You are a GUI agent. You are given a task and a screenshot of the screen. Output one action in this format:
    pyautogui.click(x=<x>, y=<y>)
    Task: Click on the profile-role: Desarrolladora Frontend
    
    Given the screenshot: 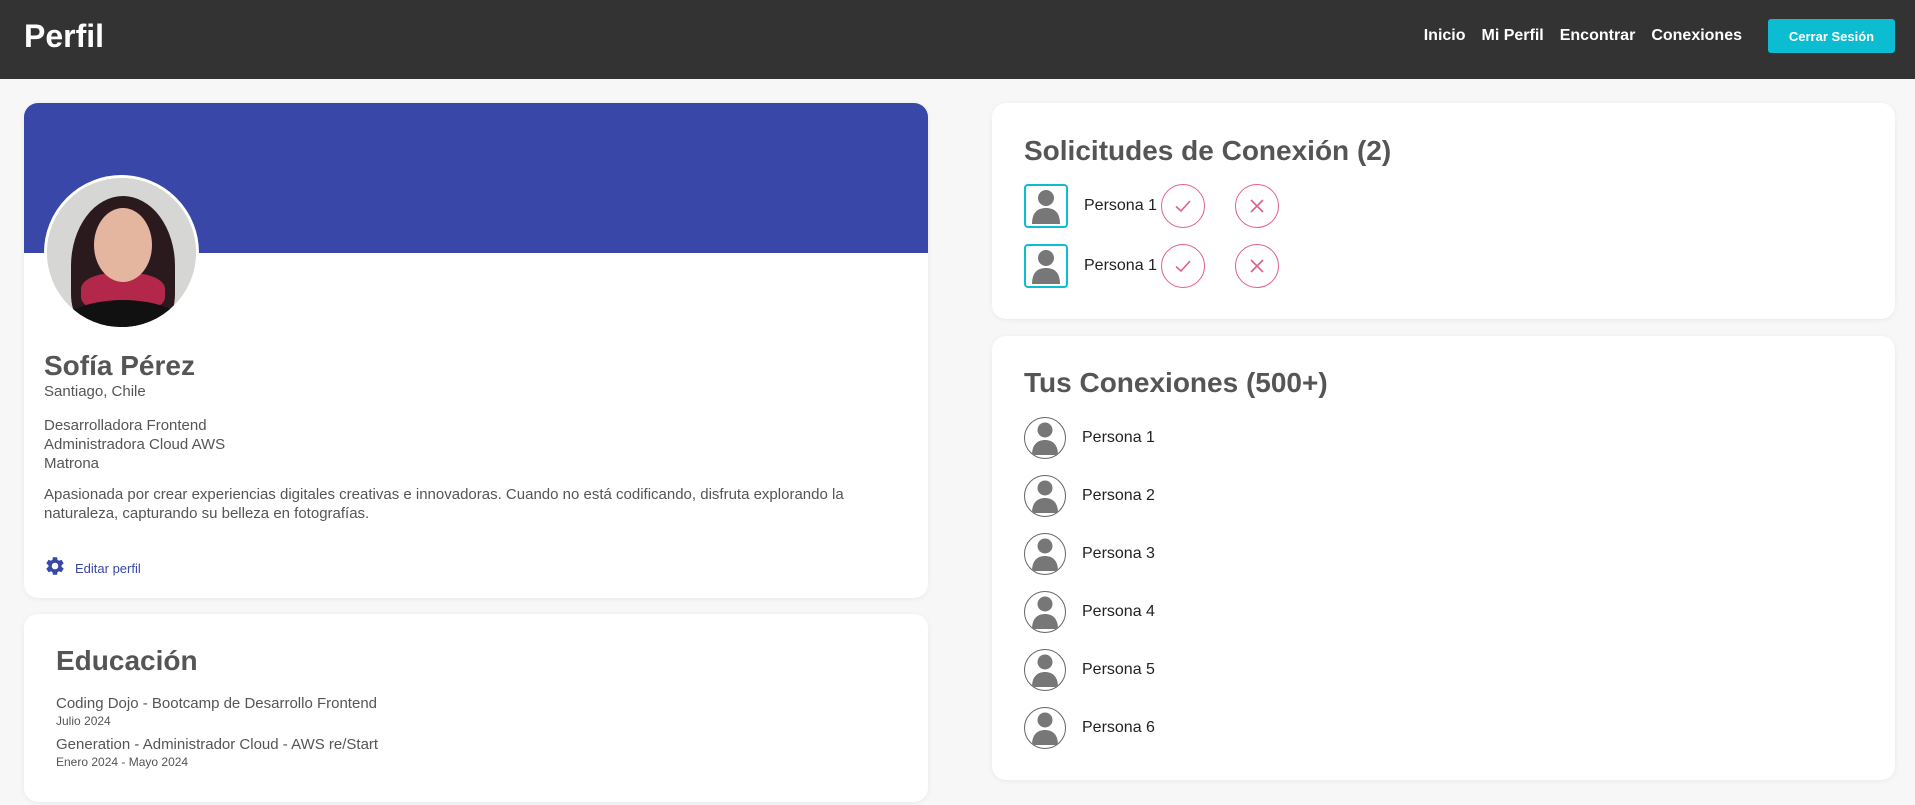 What is the action you would take?
    pyautogui.click(x=125, y=425)
    